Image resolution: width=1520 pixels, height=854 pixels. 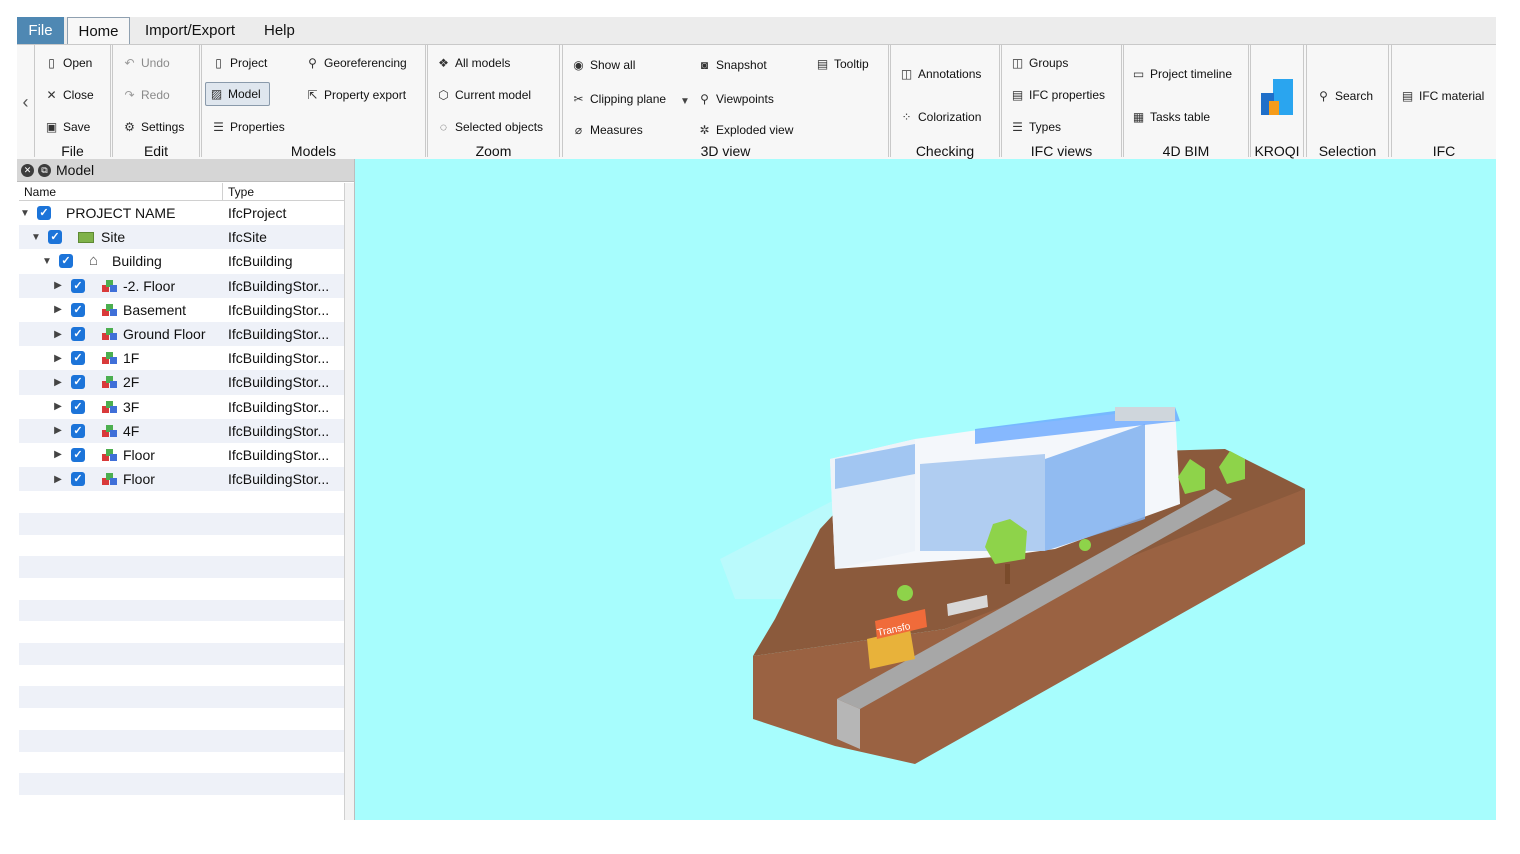 I want to click on tree-node-name: Ground Floor, so click(x=164, y=334).